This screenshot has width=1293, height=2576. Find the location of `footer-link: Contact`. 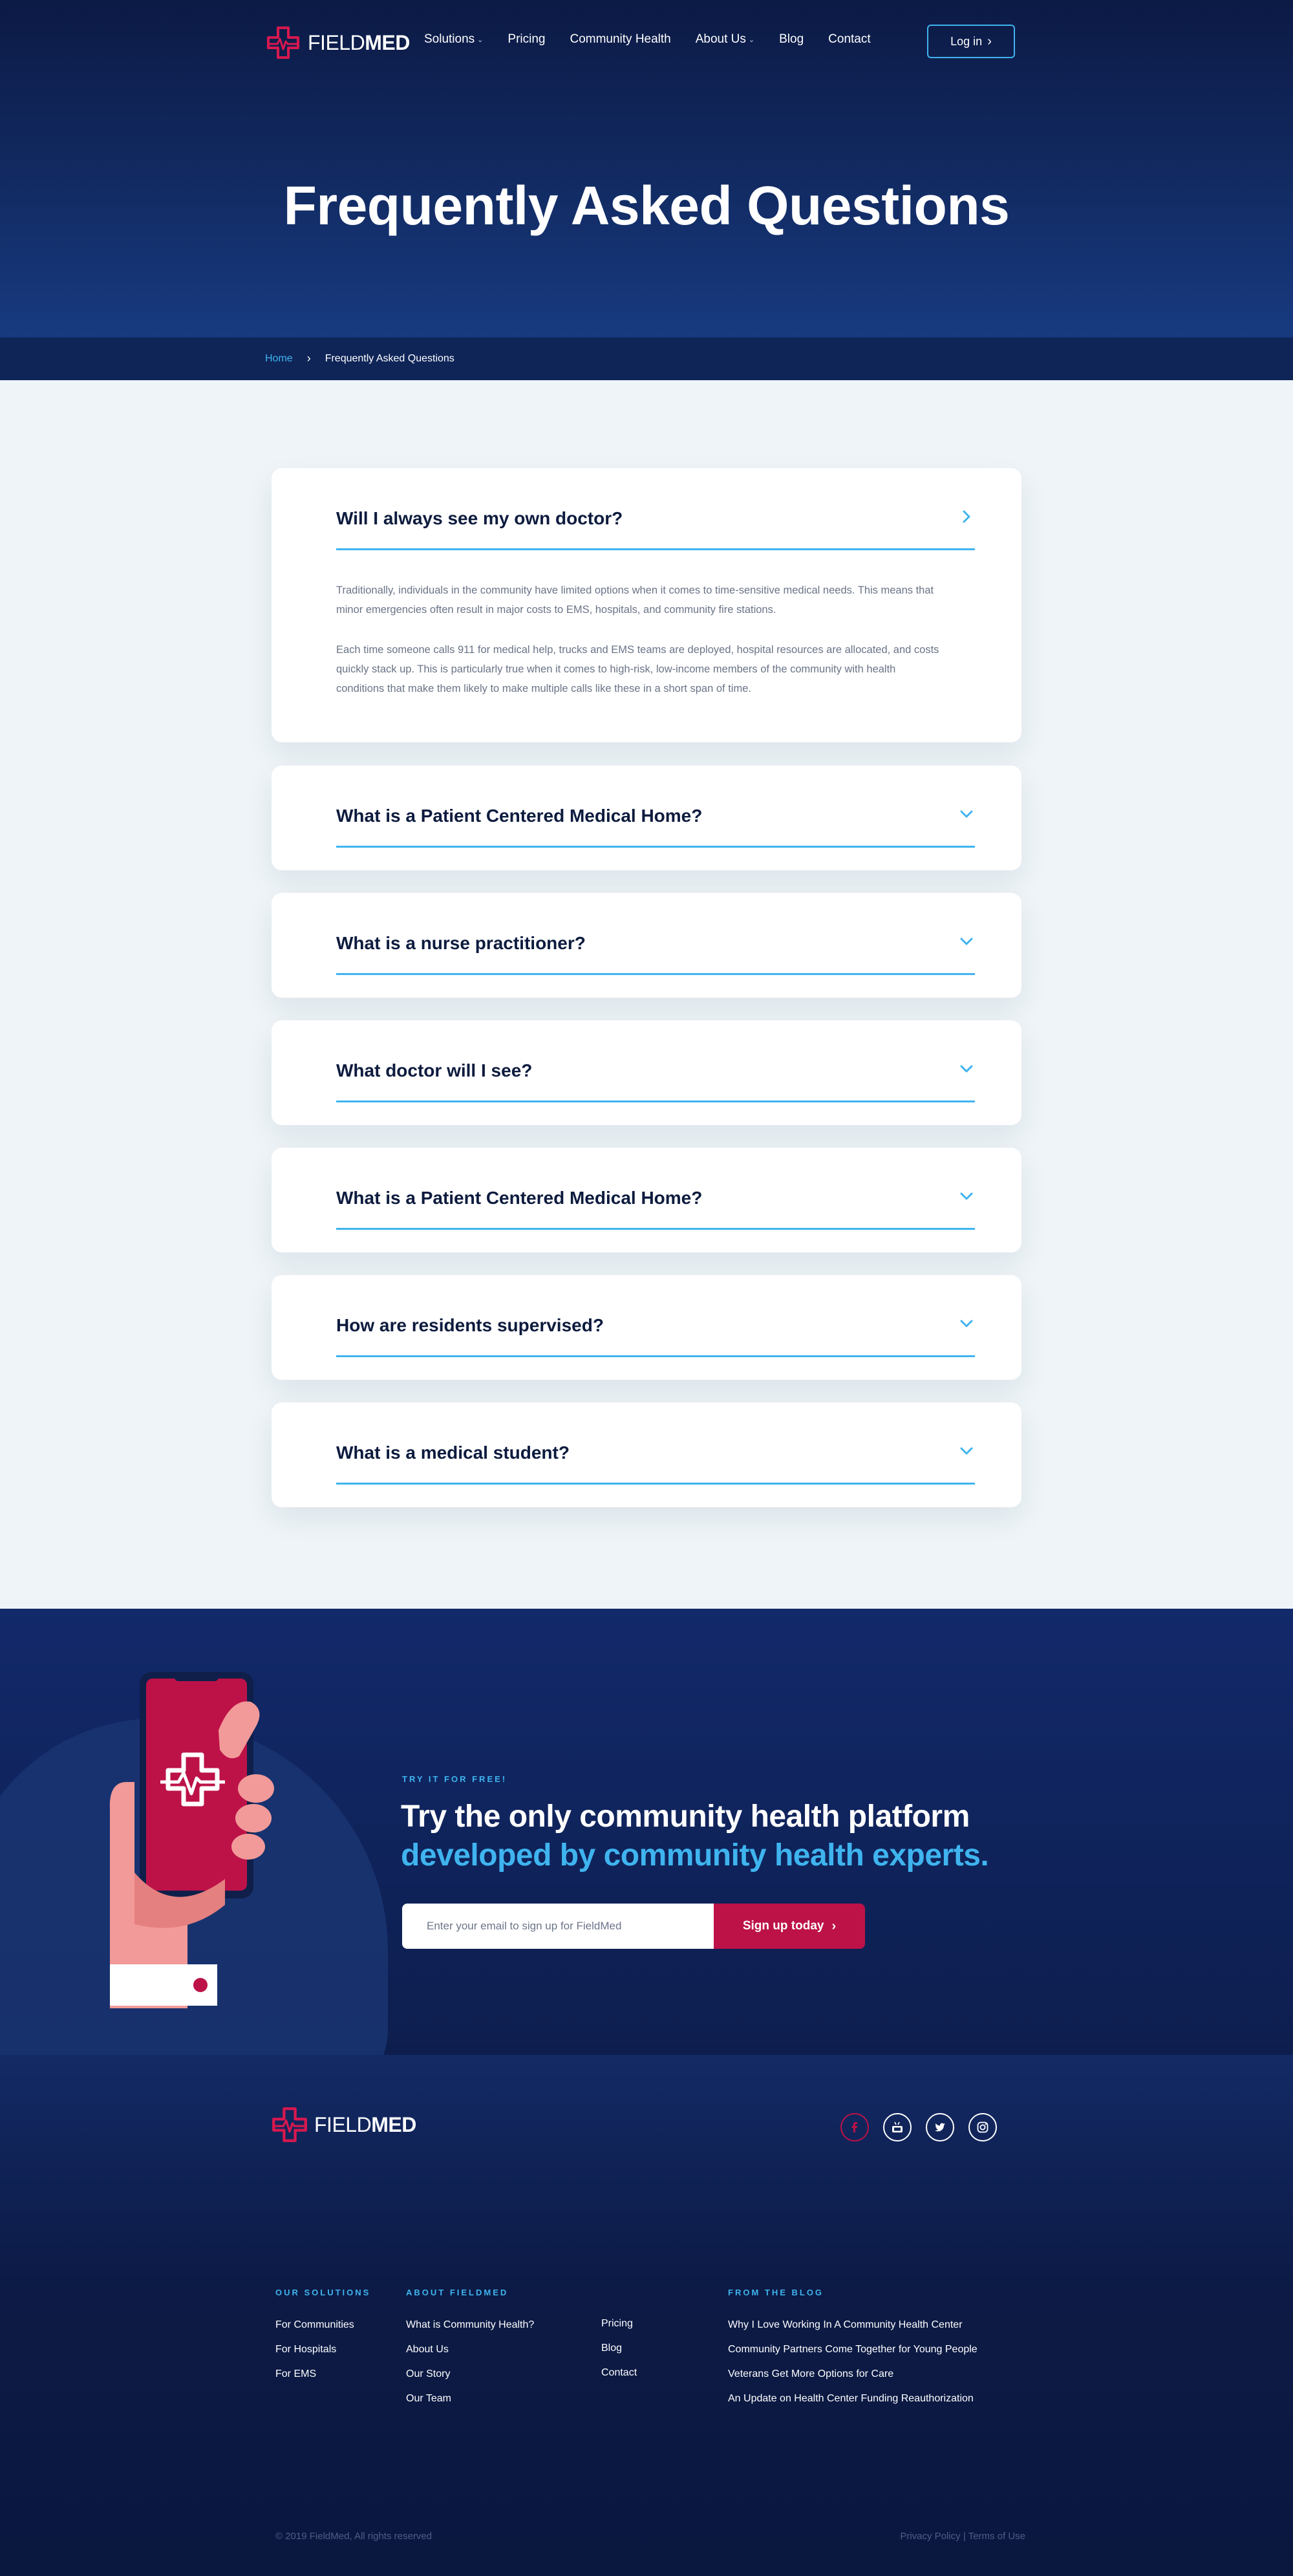

footer-link: Contact is located at coordinates (619, 2373).